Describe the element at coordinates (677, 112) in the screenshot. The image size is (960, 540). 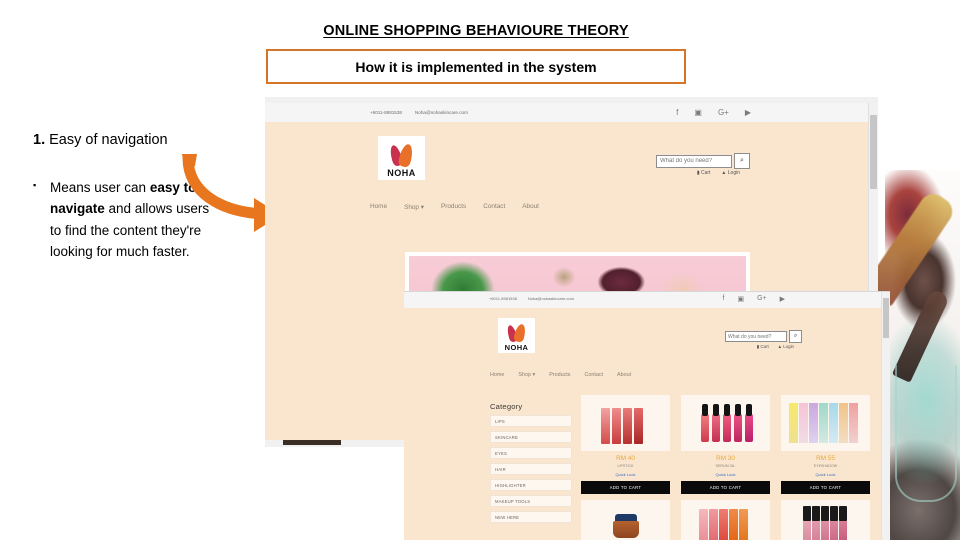
I see `facebook-icon: f` at that location.